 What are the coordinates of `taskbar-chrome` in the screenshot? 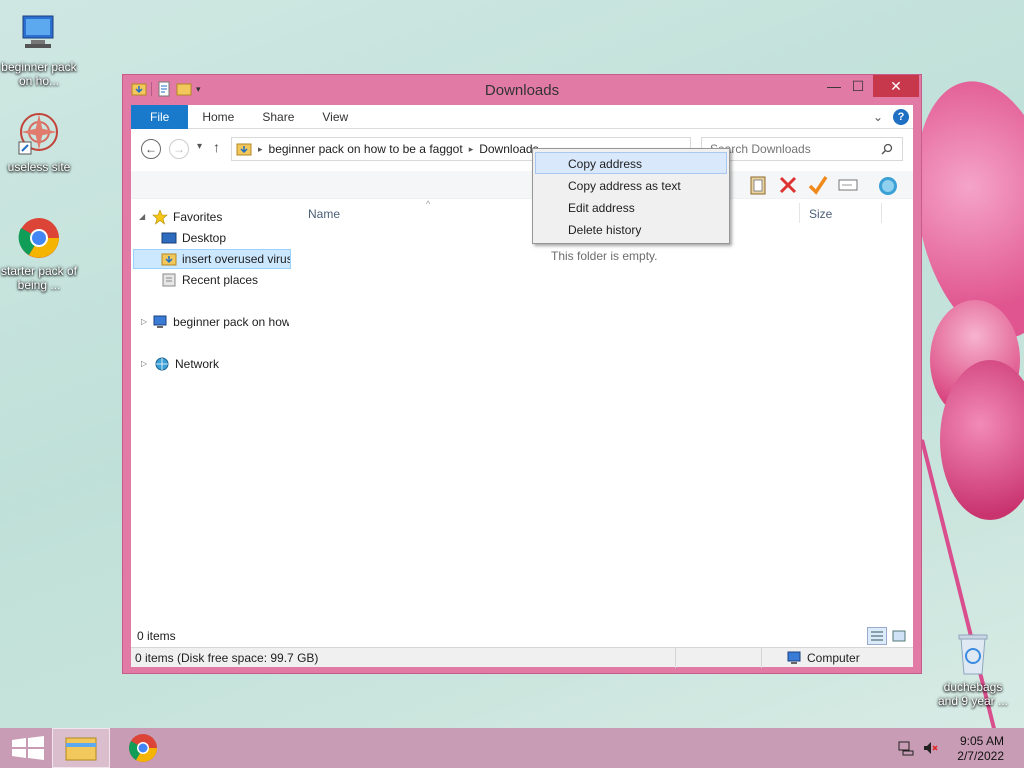 It's located at (143, 748).